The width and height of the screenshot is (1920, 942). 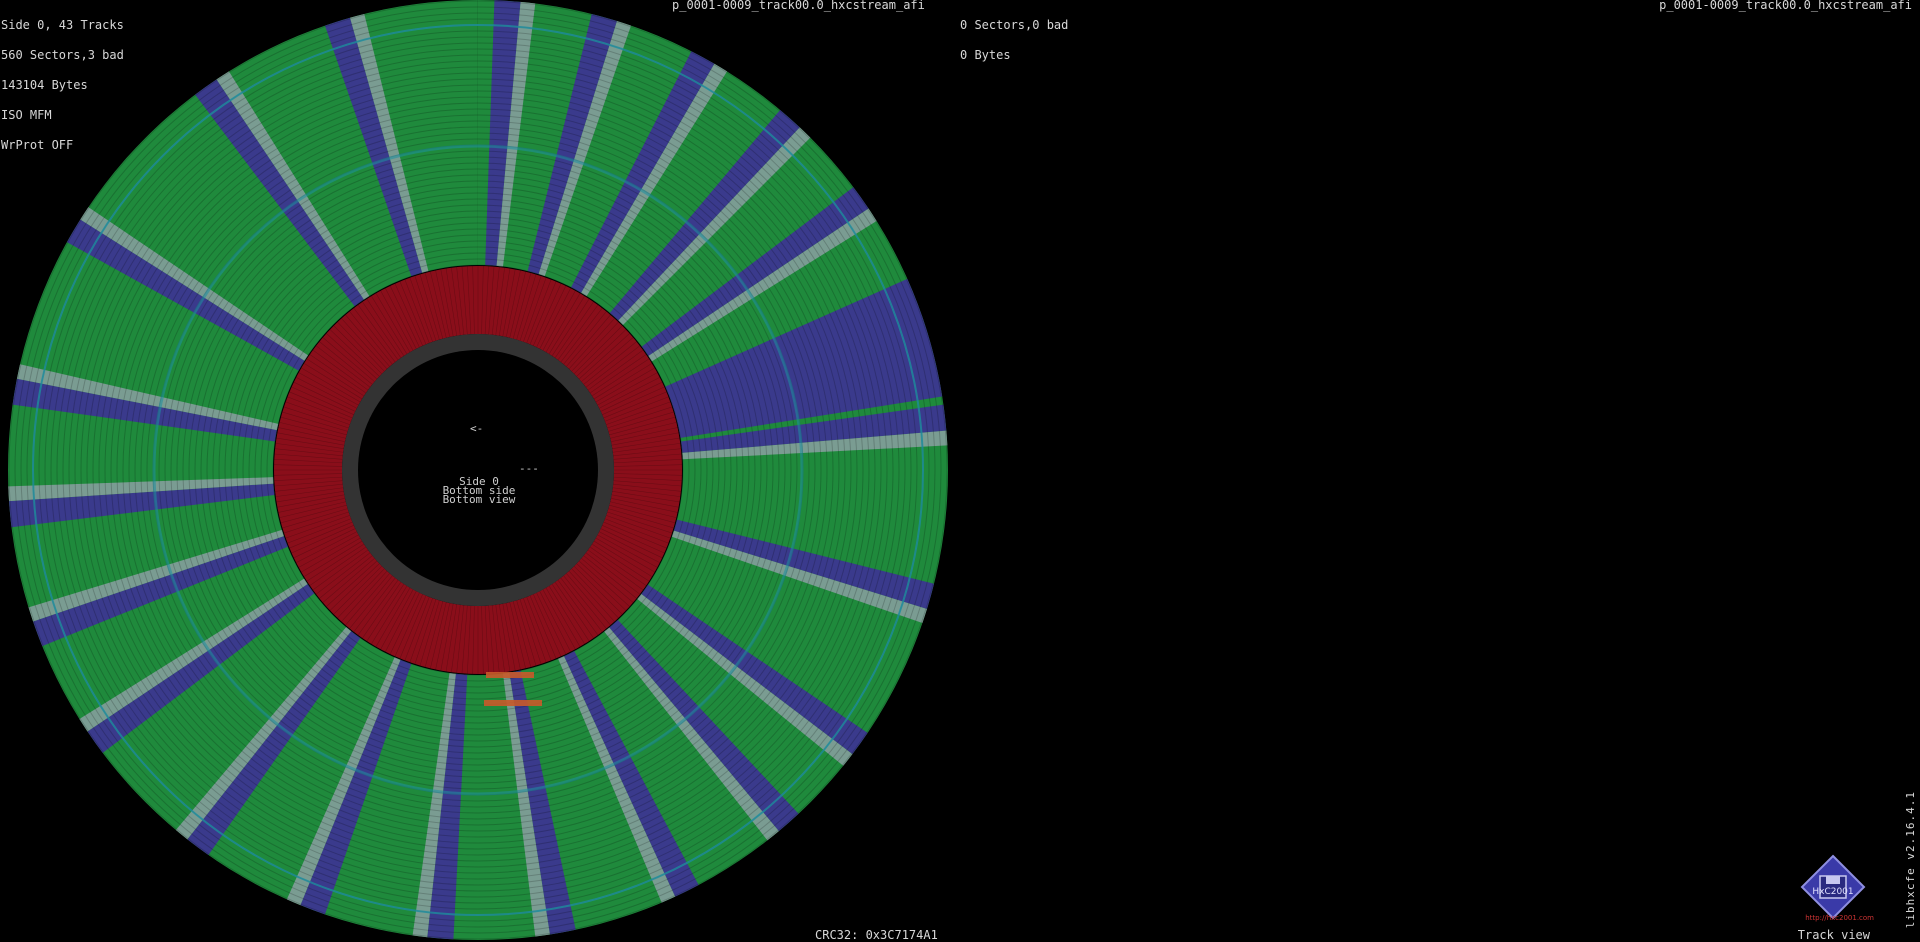 What do you see at coordinates (1014, 25) in the screenshot?
I see `side1-sectors: 0 Sectors,0 bad` at bounding box center [1014, 25].